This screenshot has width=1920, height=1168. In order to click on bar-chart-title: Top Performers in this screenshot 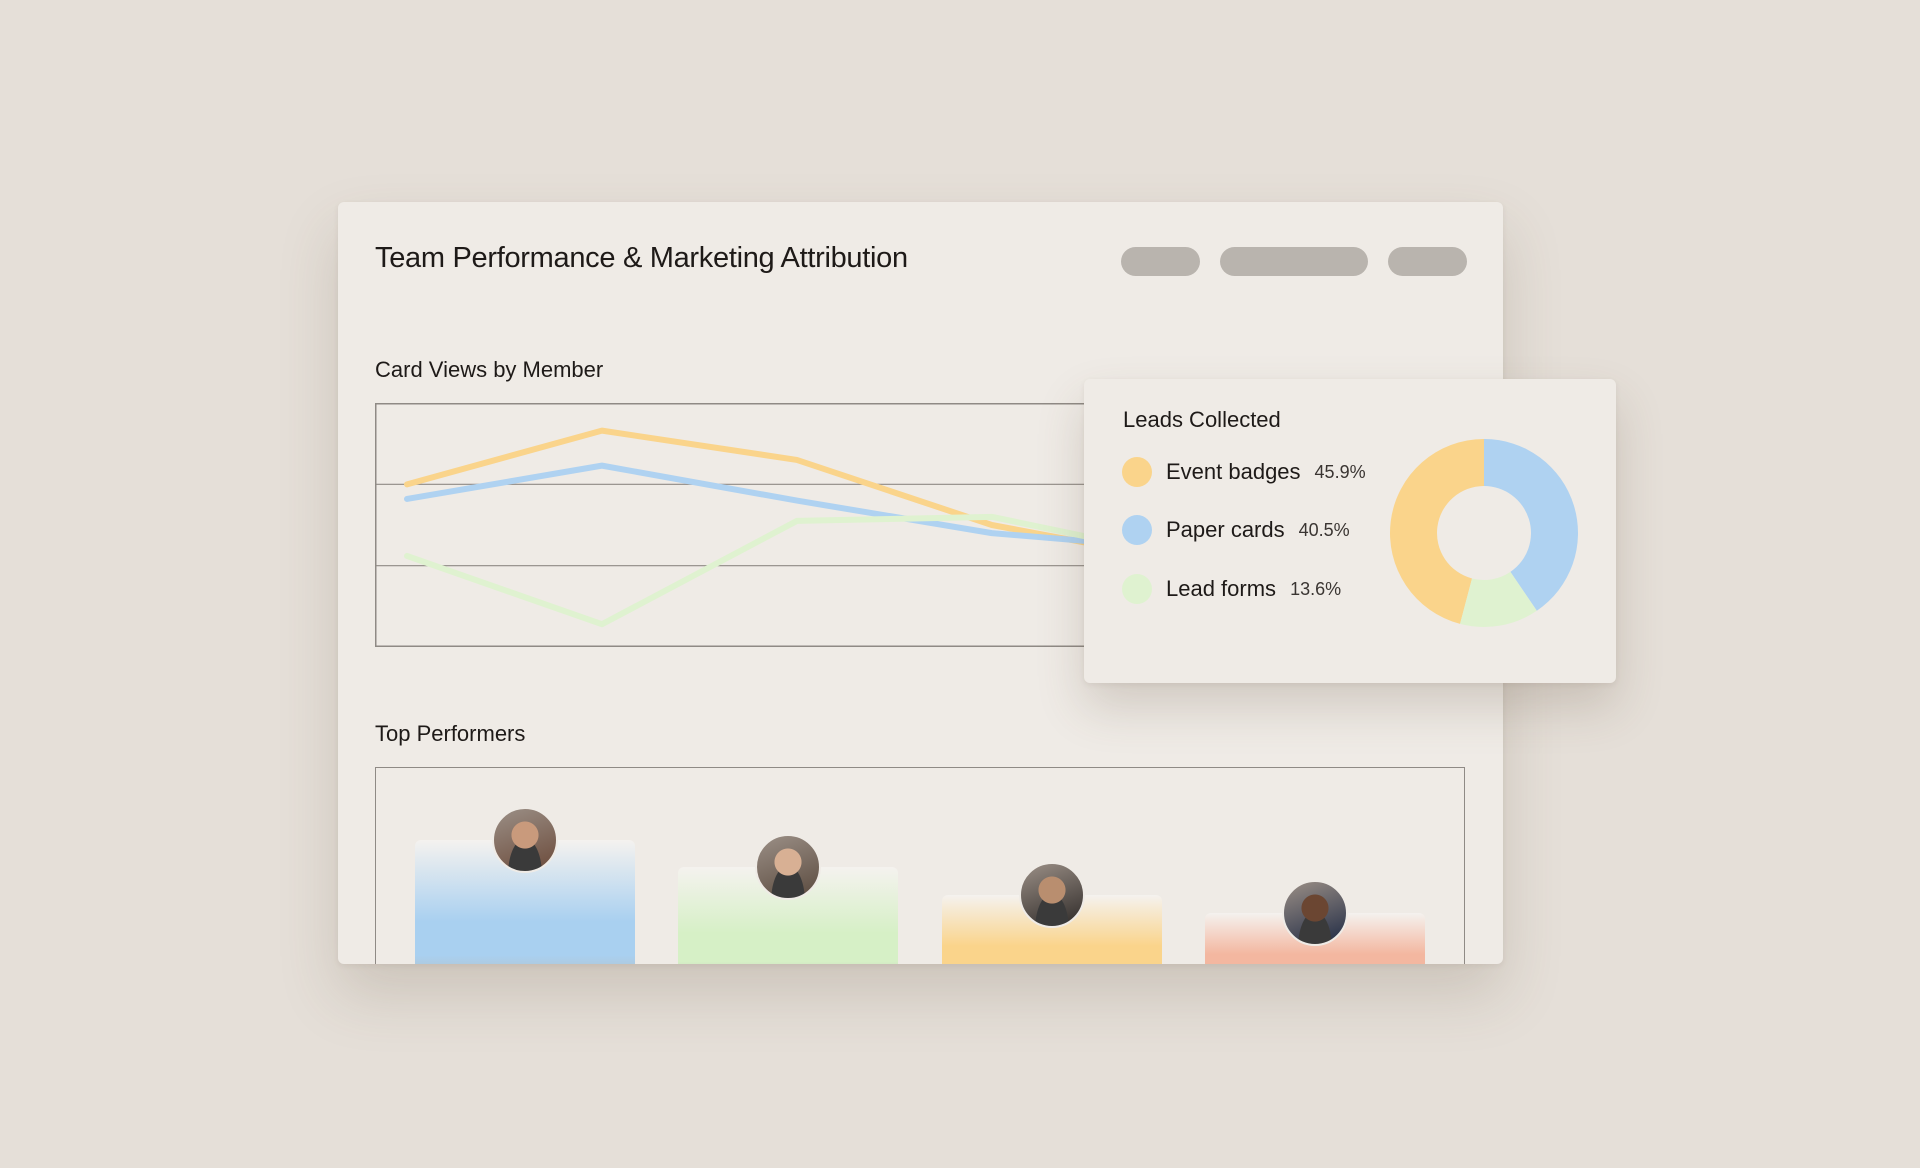, I will do `click(450, 733)`.